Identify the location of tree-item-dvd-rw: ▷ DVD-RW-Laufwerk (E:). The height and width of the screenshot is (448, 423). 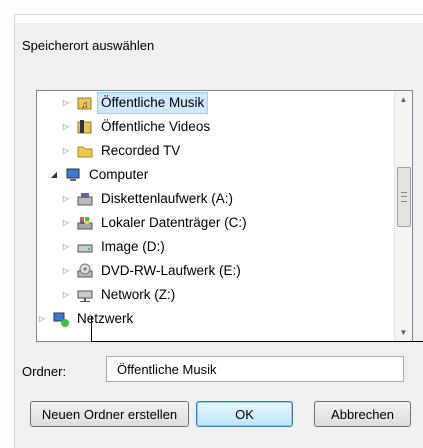
(153, 271).